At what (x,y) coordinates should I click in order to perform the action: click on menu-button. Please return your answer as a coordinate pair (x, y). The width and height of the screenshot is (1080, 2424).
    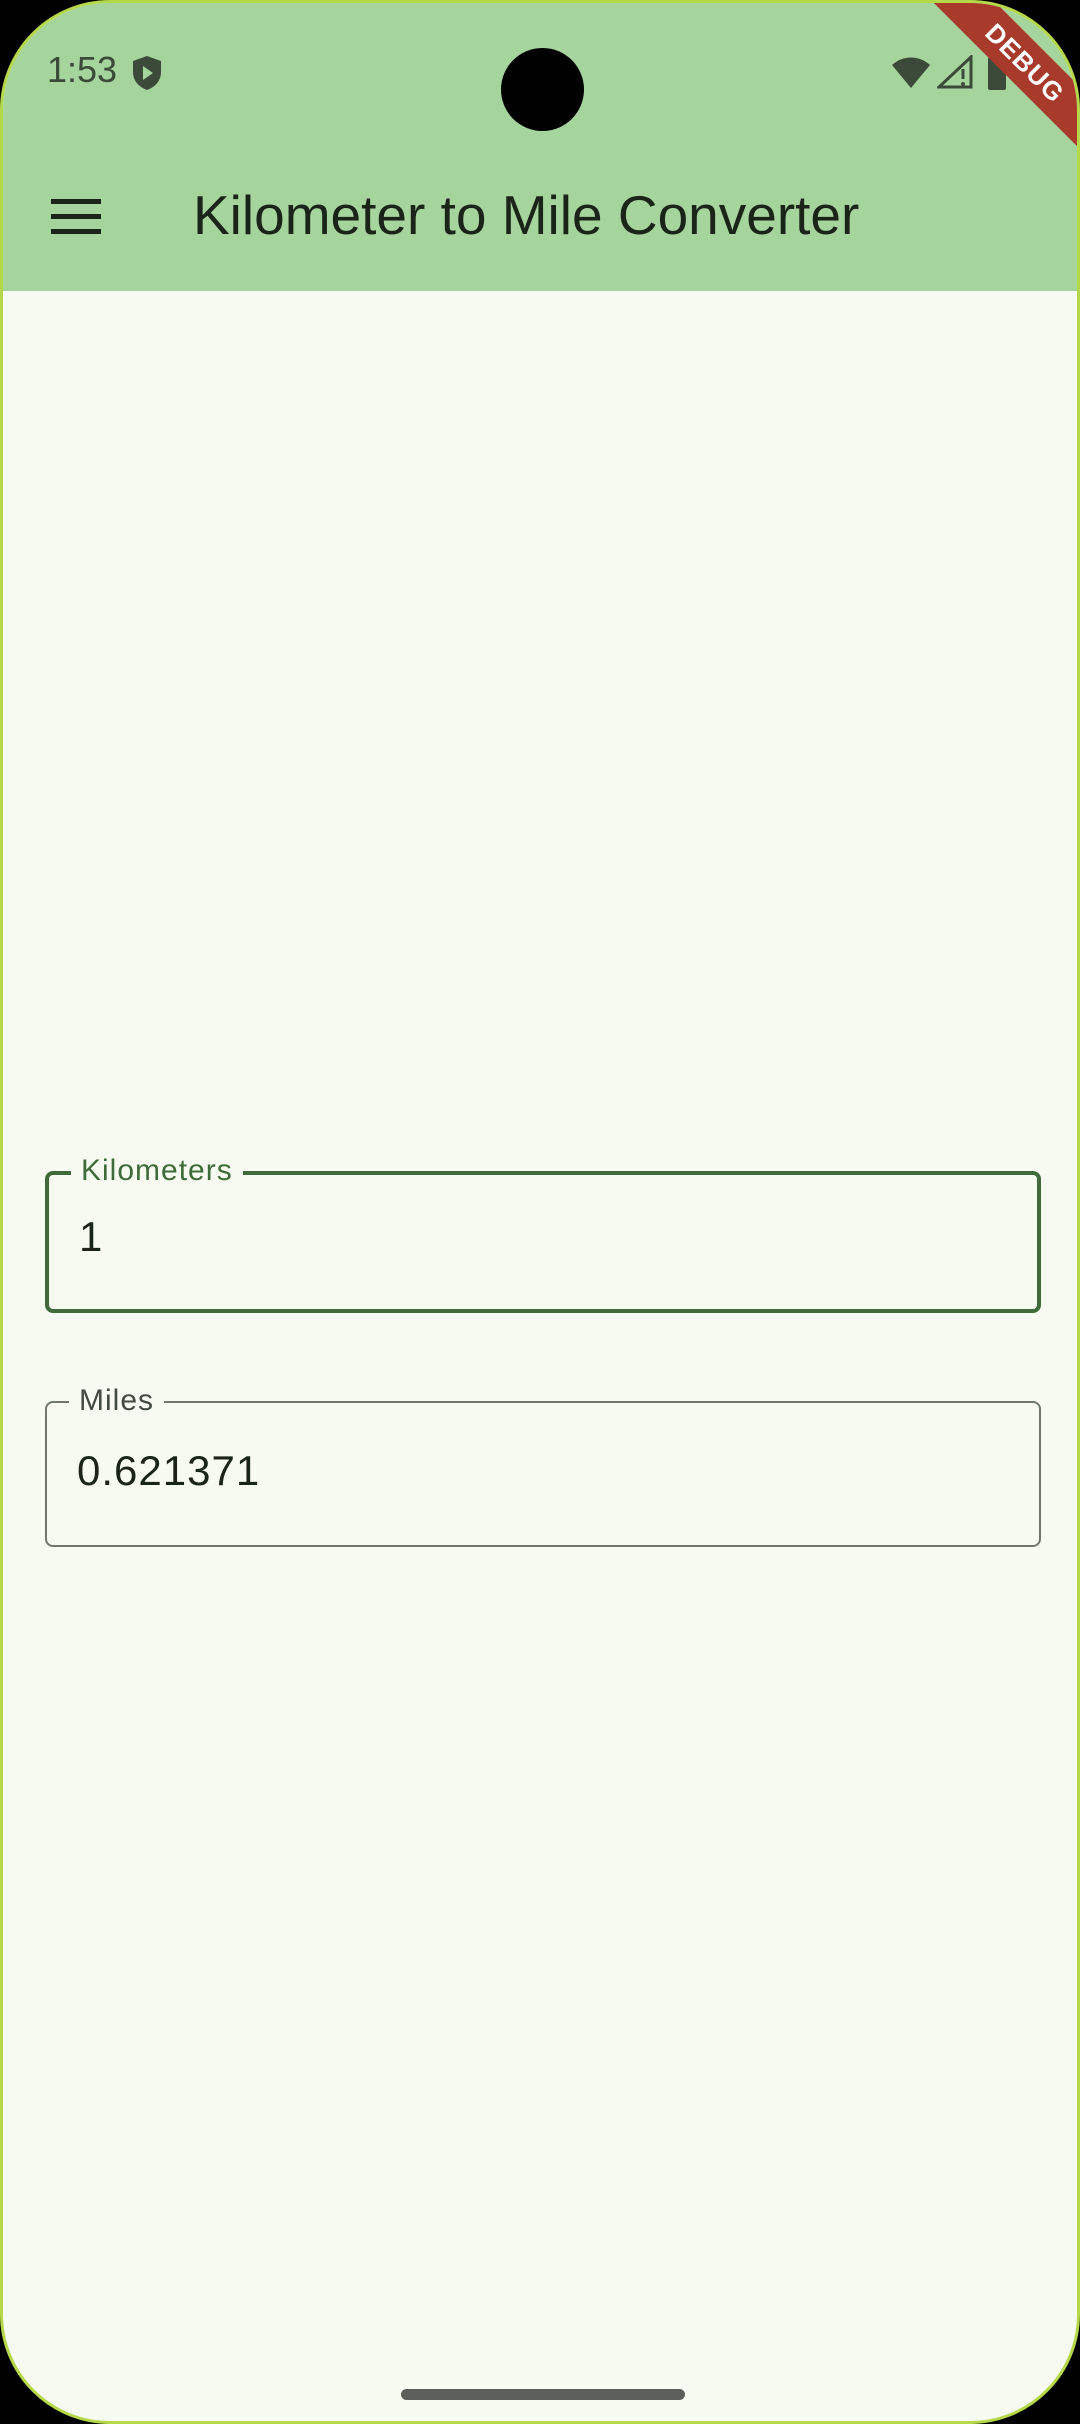
    Looking at the image, I should click on (77, 217).